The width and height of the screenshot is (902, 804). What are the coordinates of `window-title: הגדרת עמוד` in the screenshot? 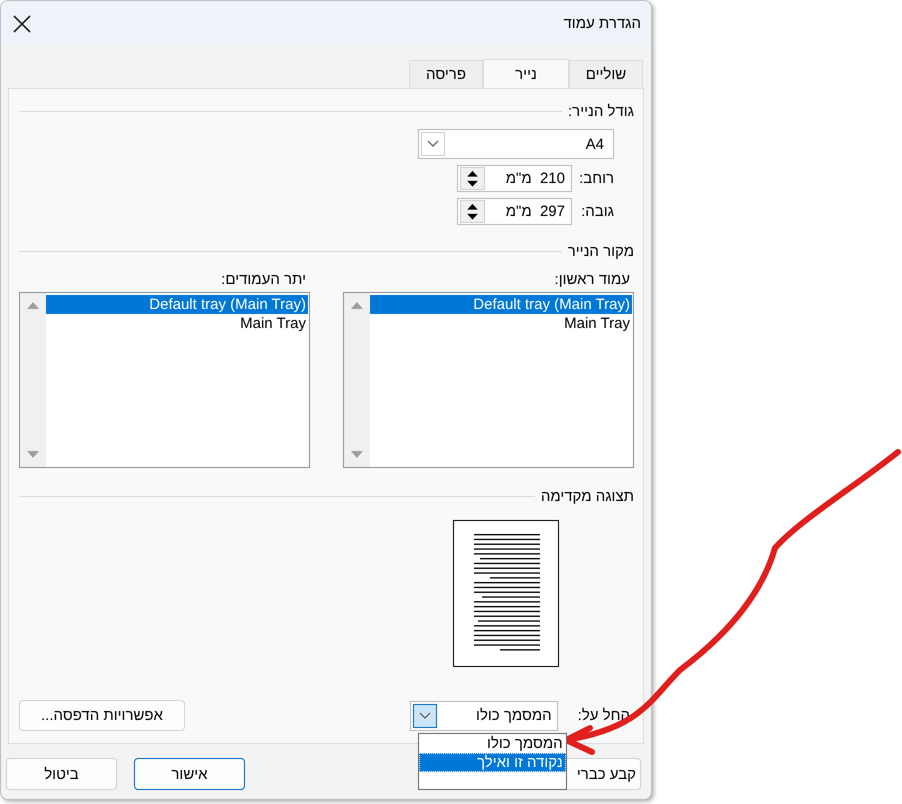 It's located at (602, 23).